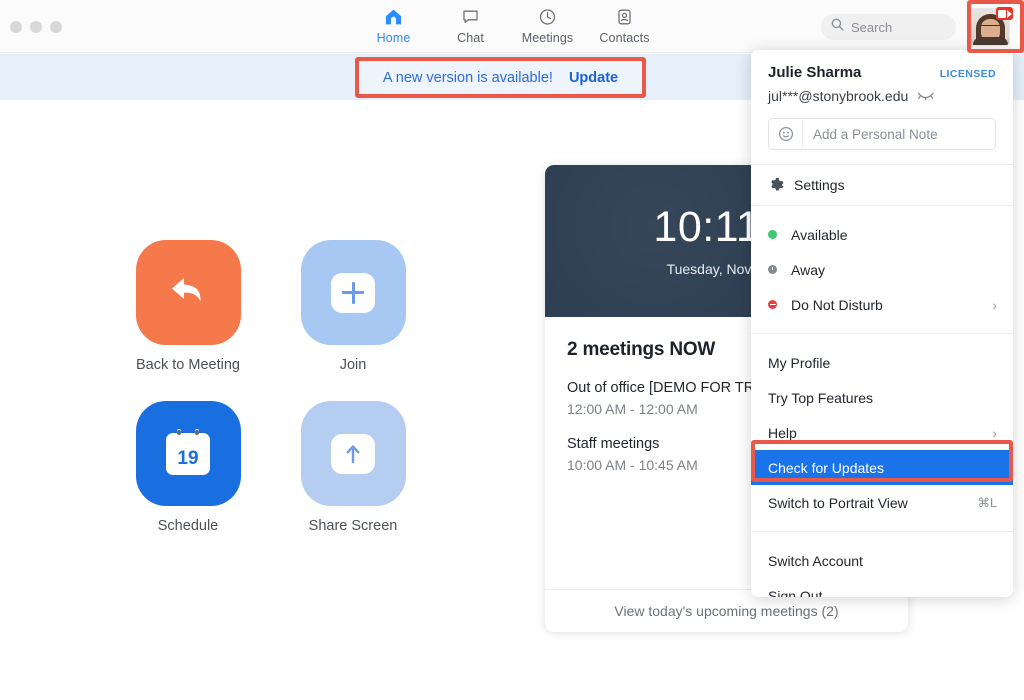  I want to click on search-icon, so click(837, 27).